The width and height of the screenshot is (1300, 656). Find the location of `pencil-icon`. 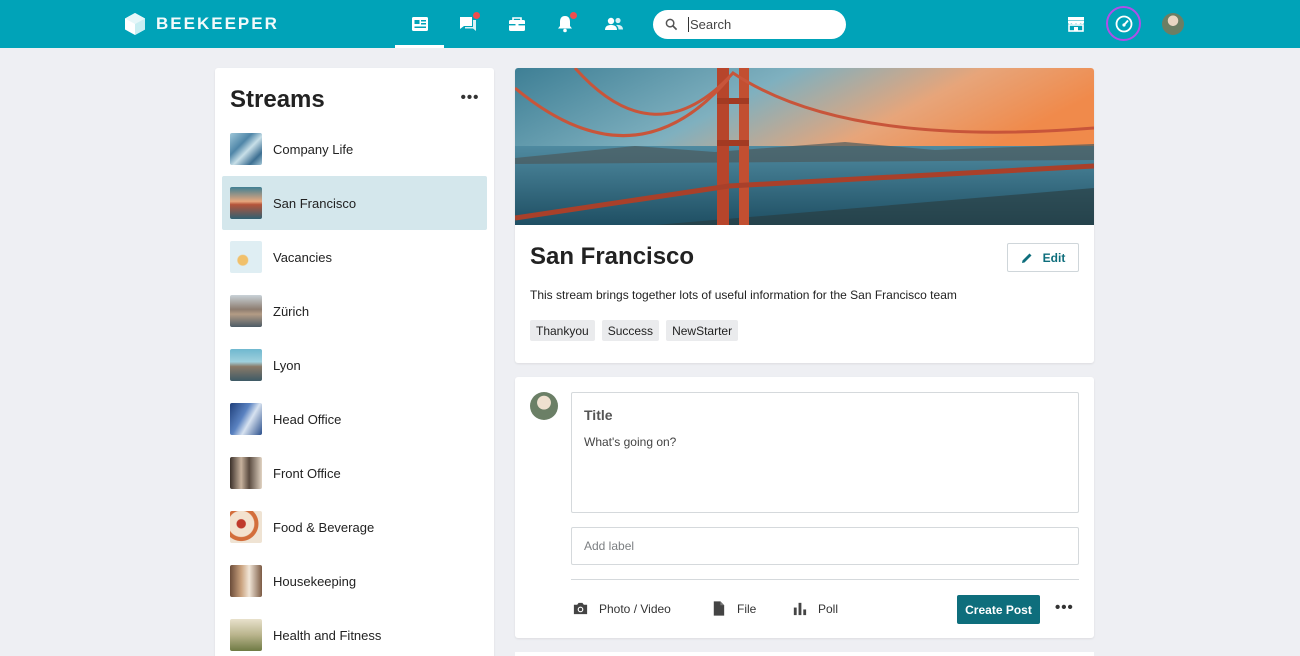

pencil-icon is located at coordinates (1026, 258).